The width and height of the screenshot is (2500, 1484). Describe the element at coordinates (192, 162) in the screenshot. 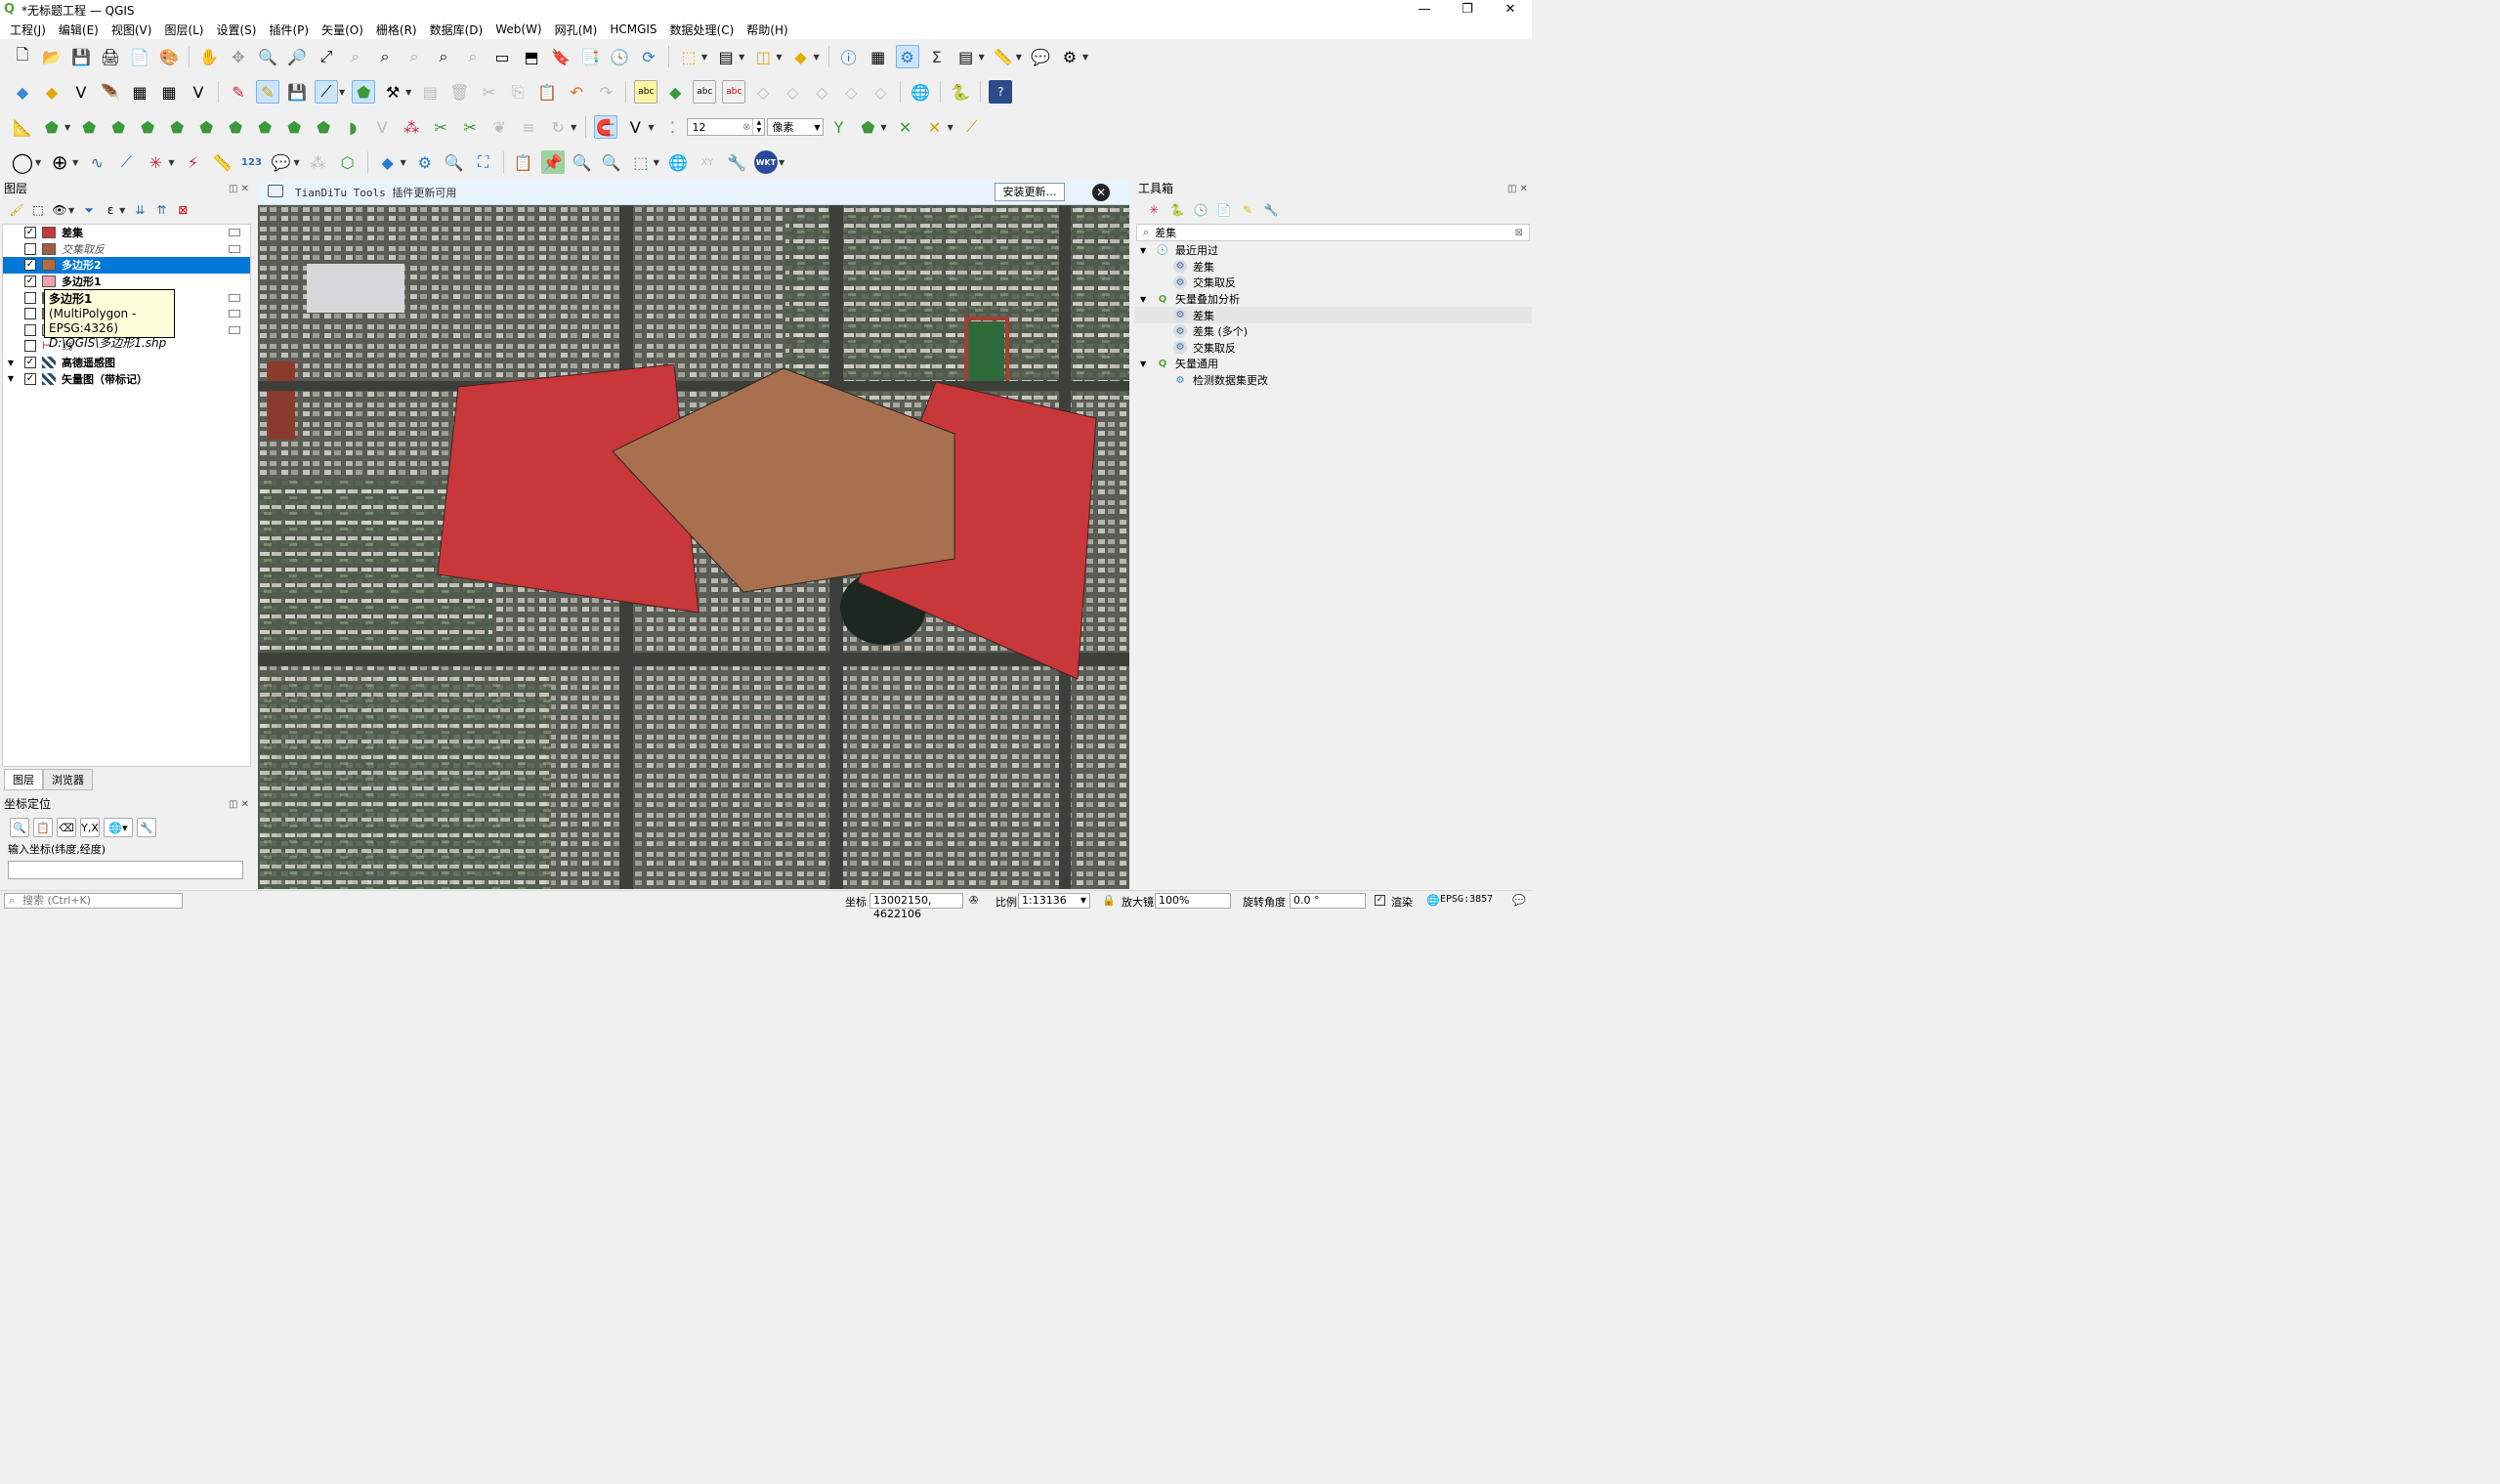

I see `profile-tool-icon: ⚡` at that location.